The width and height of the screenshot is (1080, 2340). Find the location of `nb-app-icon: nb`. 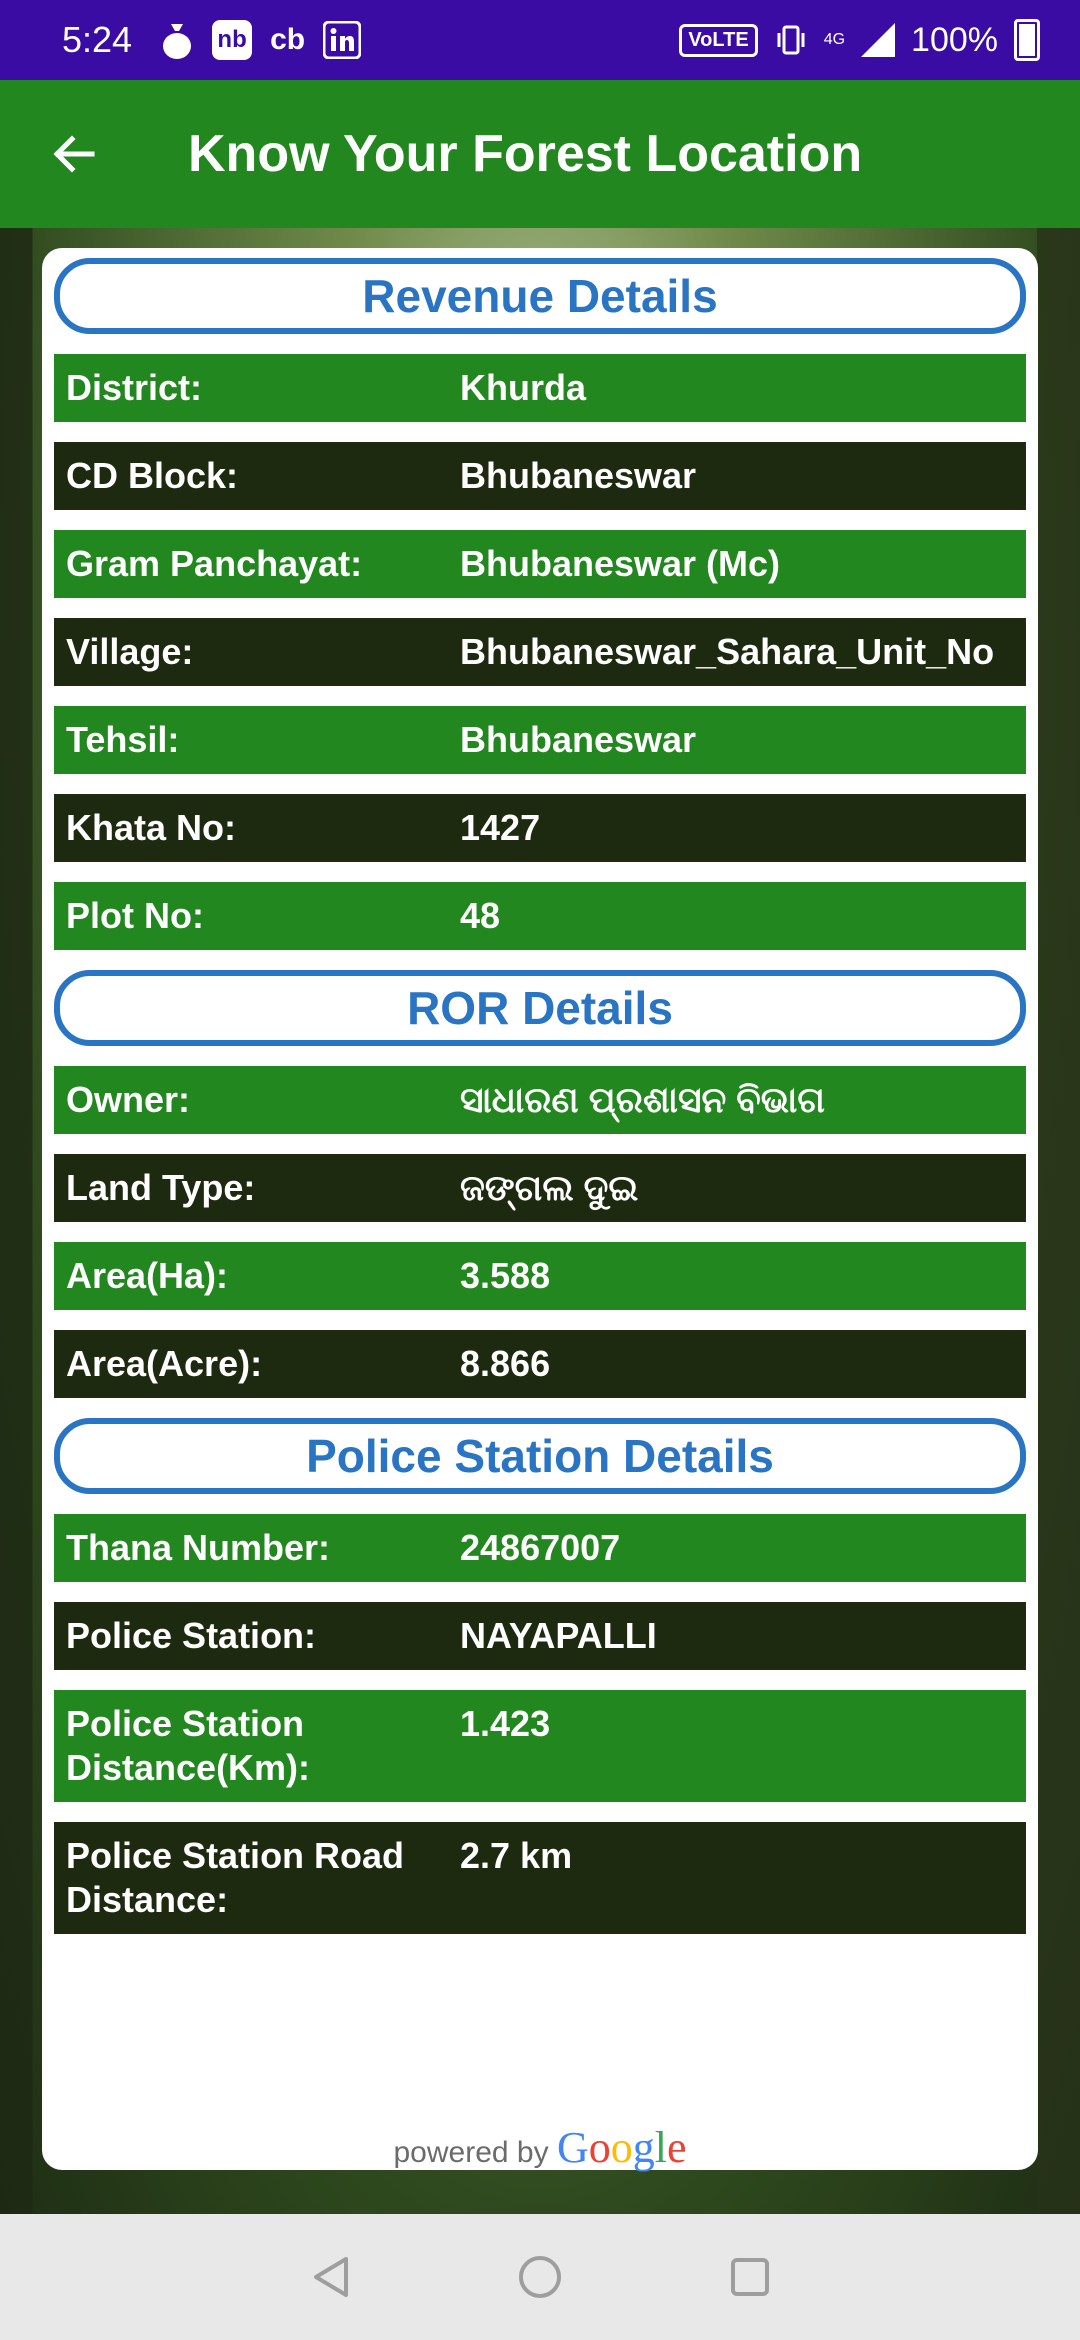

nb-app-icon: nb is located at coordinates (232, 40).